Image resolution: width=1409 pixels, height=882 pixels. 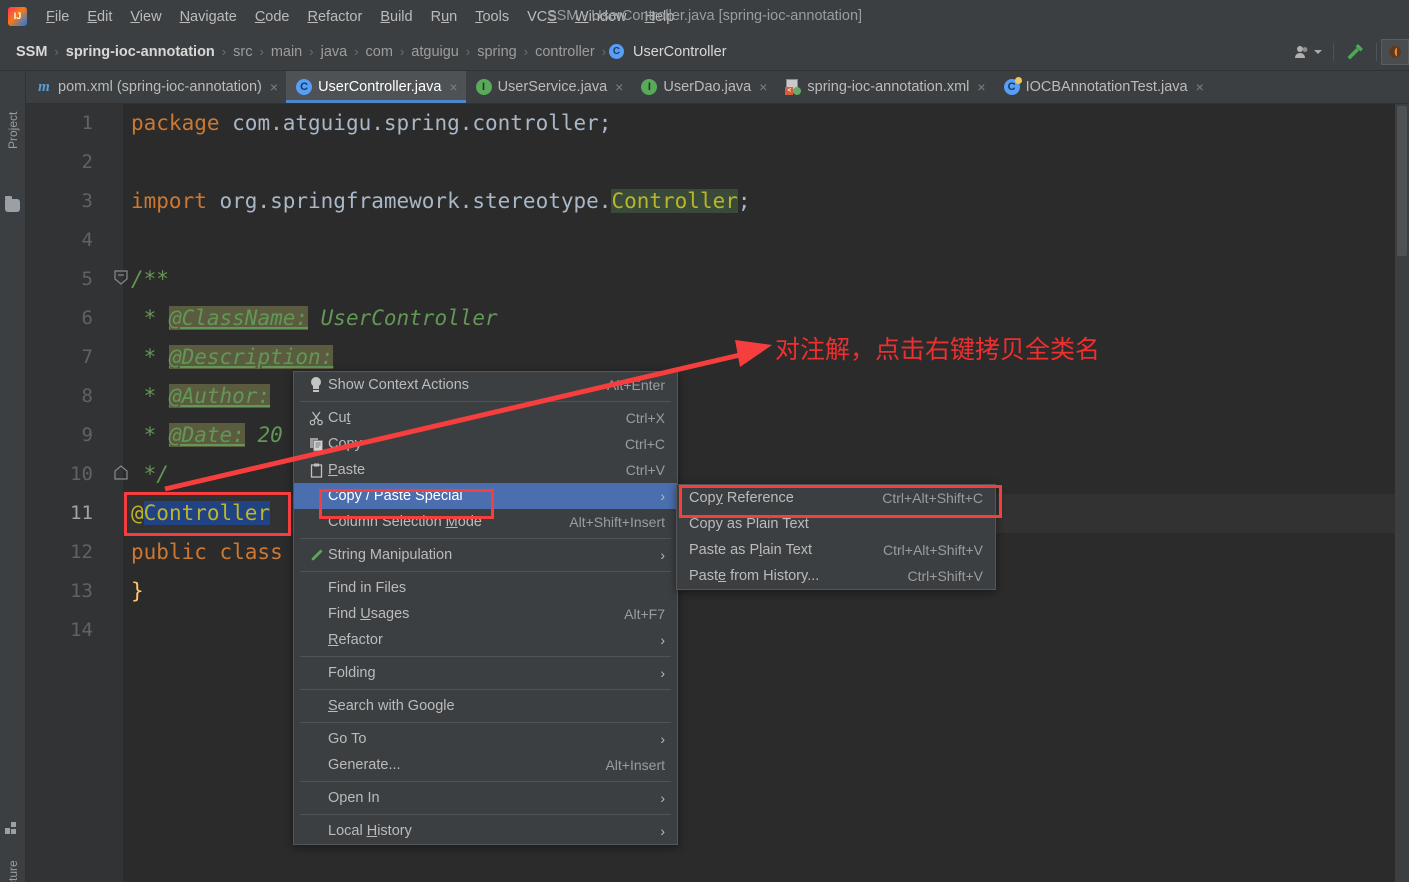 What do you see at coordinates (137, 591) in the screenshot?
I see `code-line-13: }` at bounding box center [137, 591].